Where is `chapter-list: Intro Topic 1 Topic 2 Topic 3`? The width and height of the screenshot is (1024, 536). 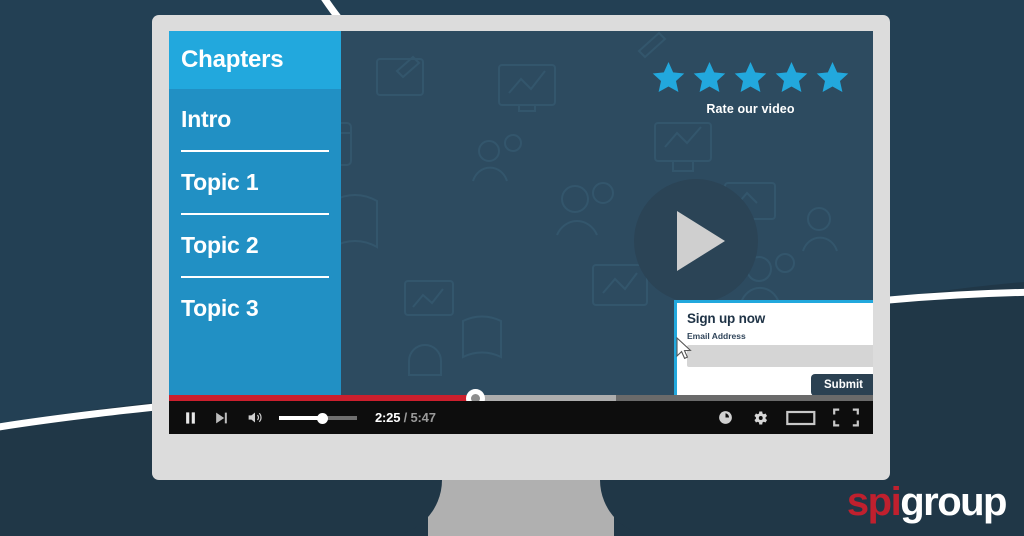
chapter-list: Intro Topic 1 Topic 2 Topic 3 is located at coordinates (255, 214).